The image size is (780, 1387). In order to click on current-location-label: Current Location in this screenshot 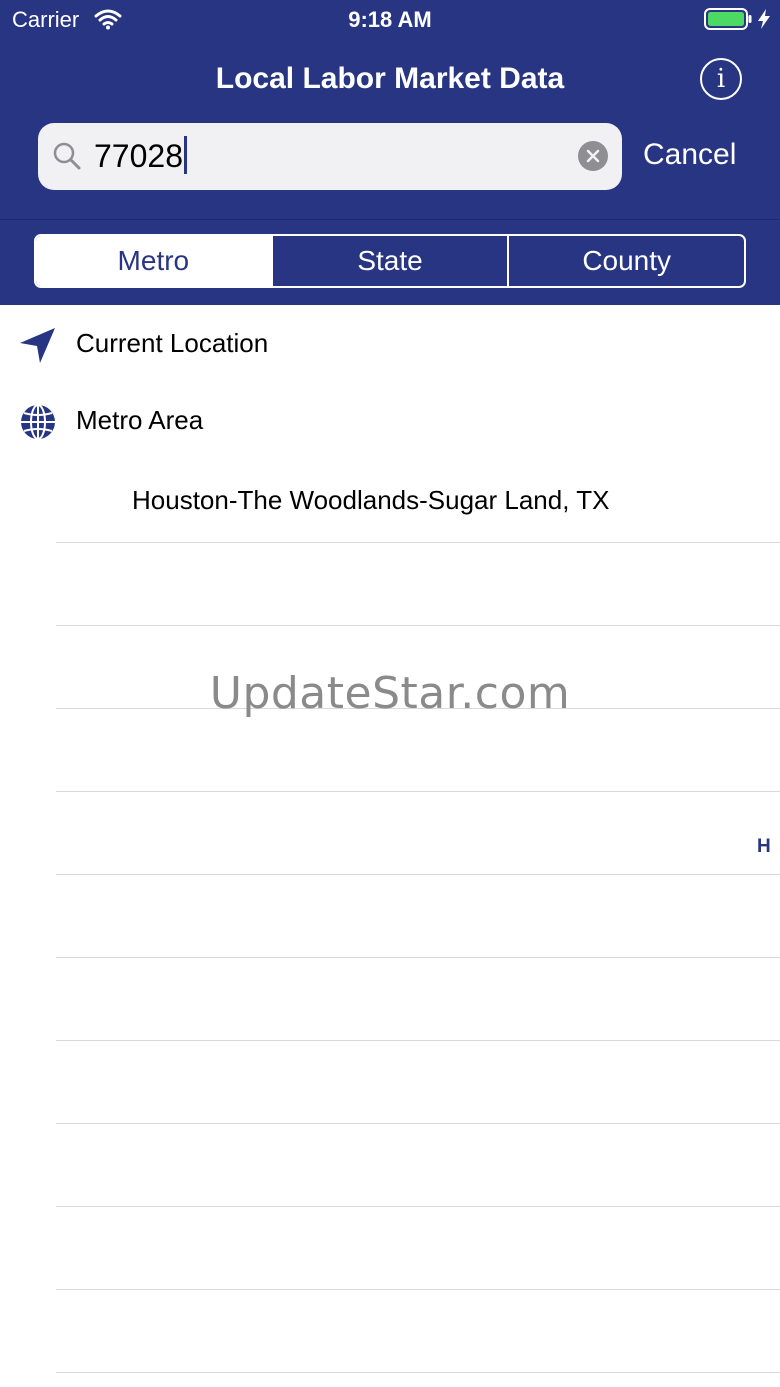, I will do `click(172, 343)`.